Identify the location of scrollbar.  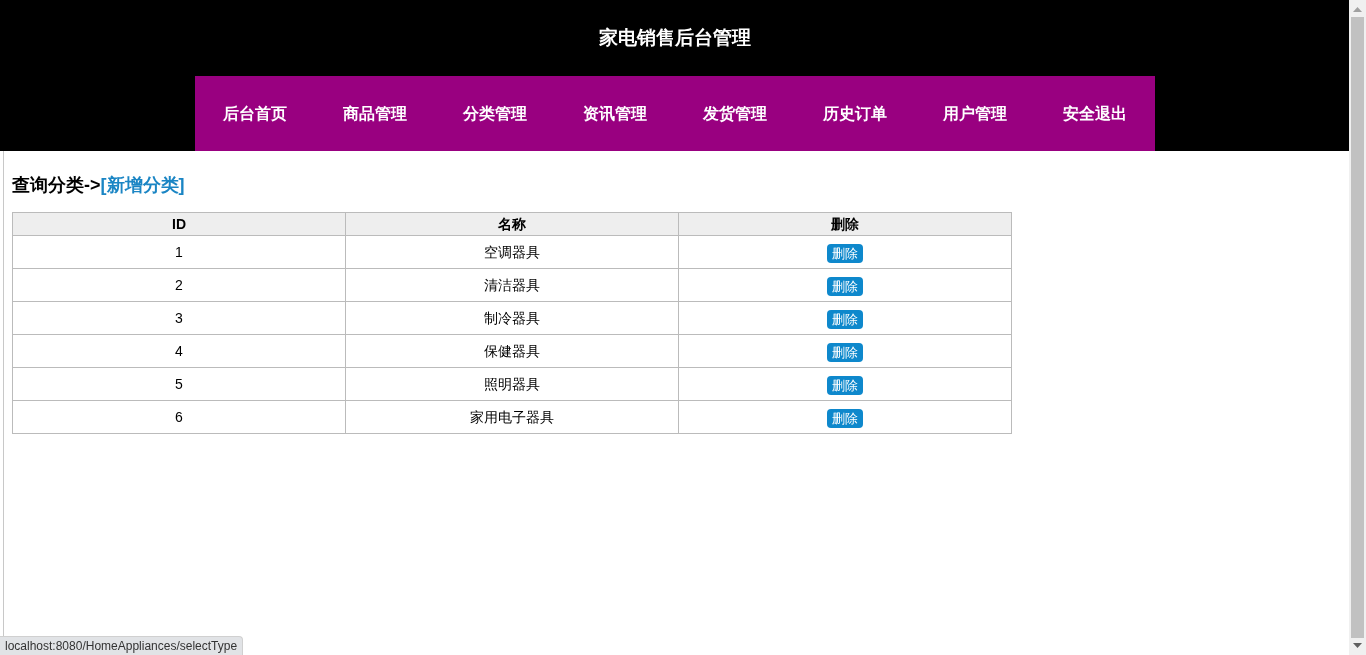
(1357, 327).